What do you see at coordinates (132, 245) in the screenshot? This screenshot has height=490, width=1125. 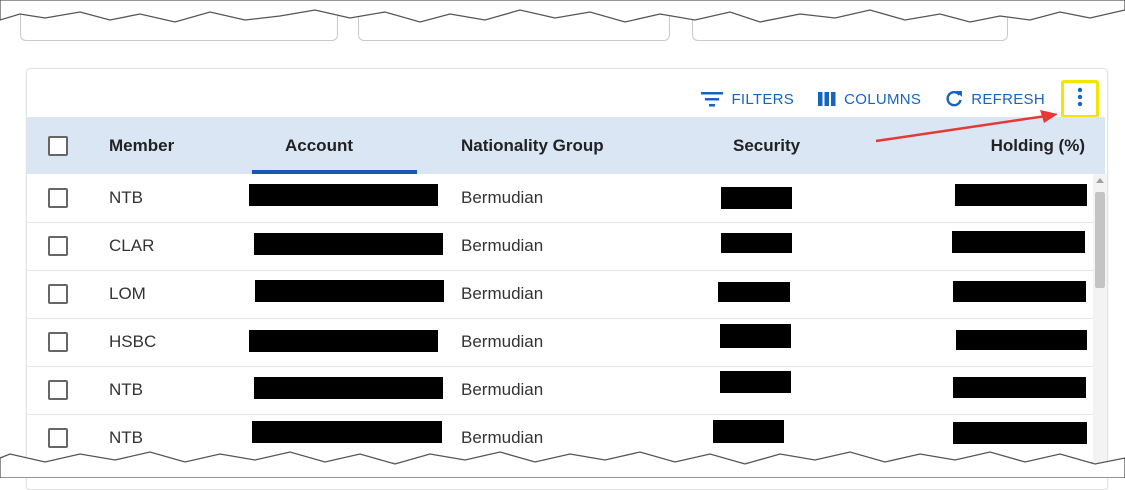 I see `cell-member: CLAR` at bounding box center [132, 245].